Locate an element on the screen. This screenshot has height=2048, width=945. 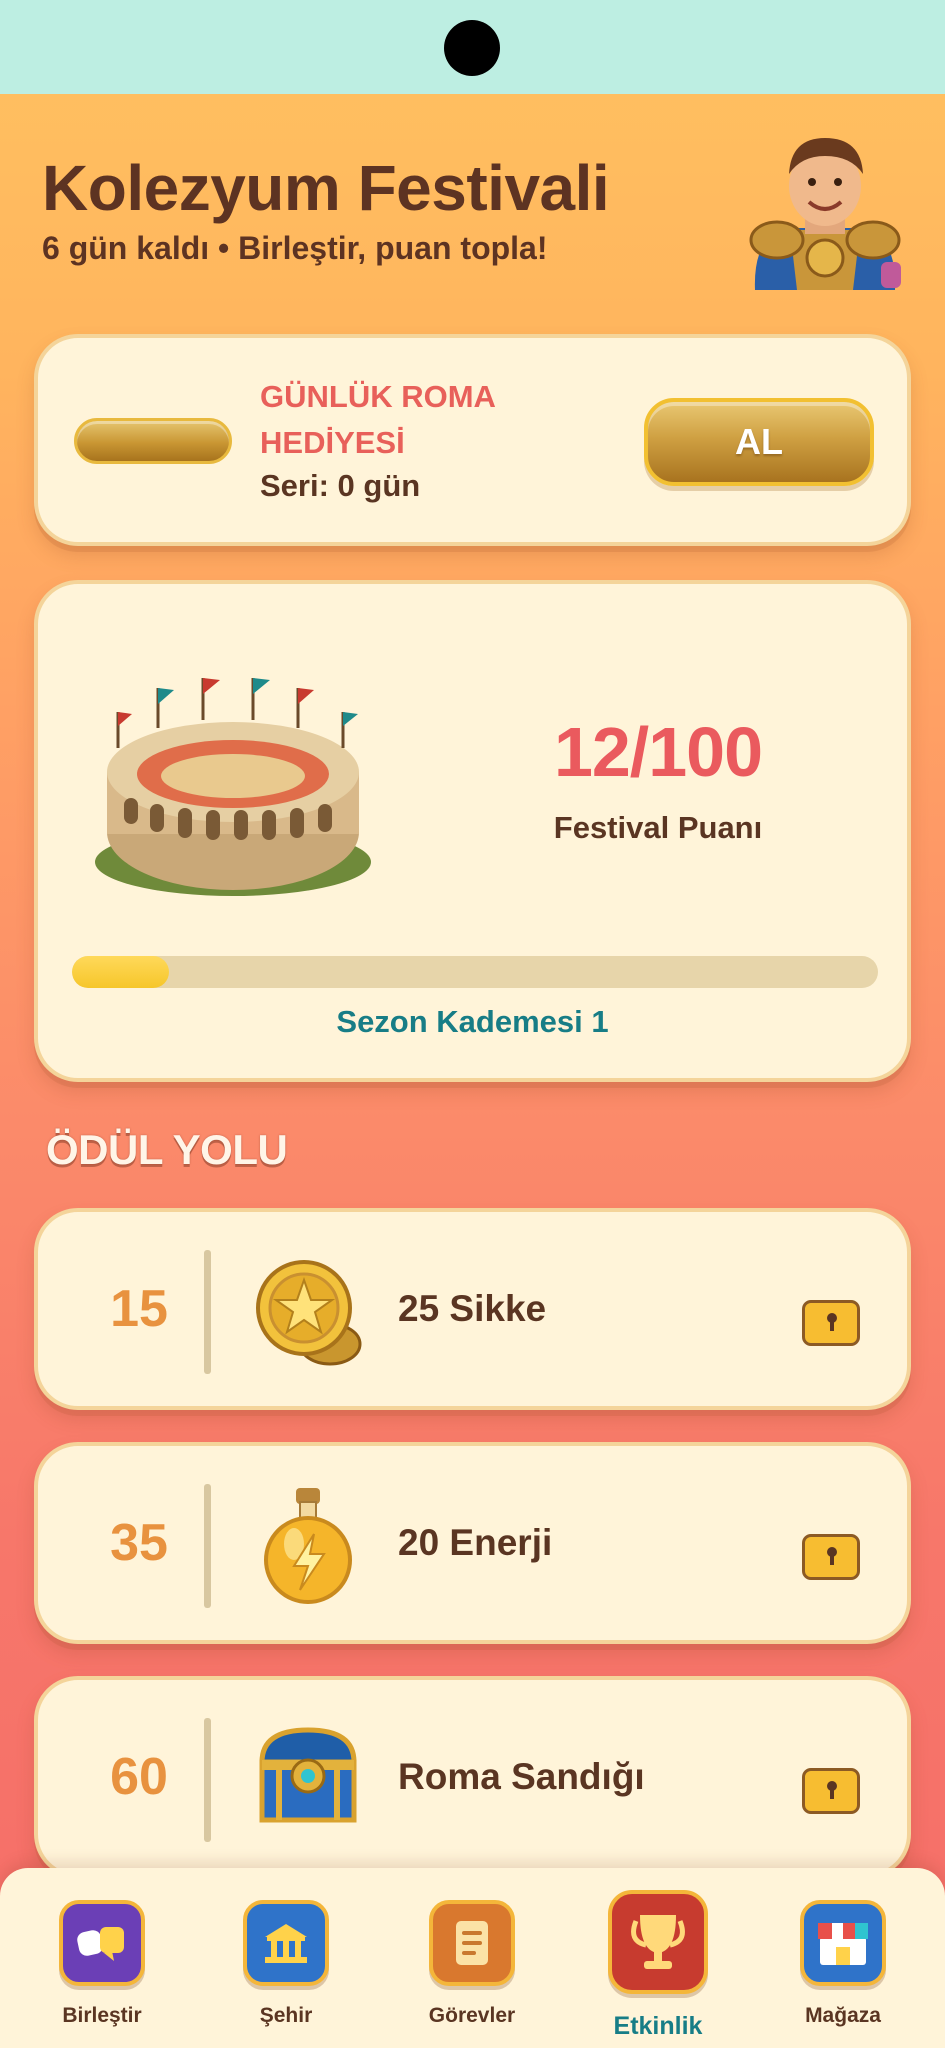
camera-cutout is located at coordinates (472, 48).